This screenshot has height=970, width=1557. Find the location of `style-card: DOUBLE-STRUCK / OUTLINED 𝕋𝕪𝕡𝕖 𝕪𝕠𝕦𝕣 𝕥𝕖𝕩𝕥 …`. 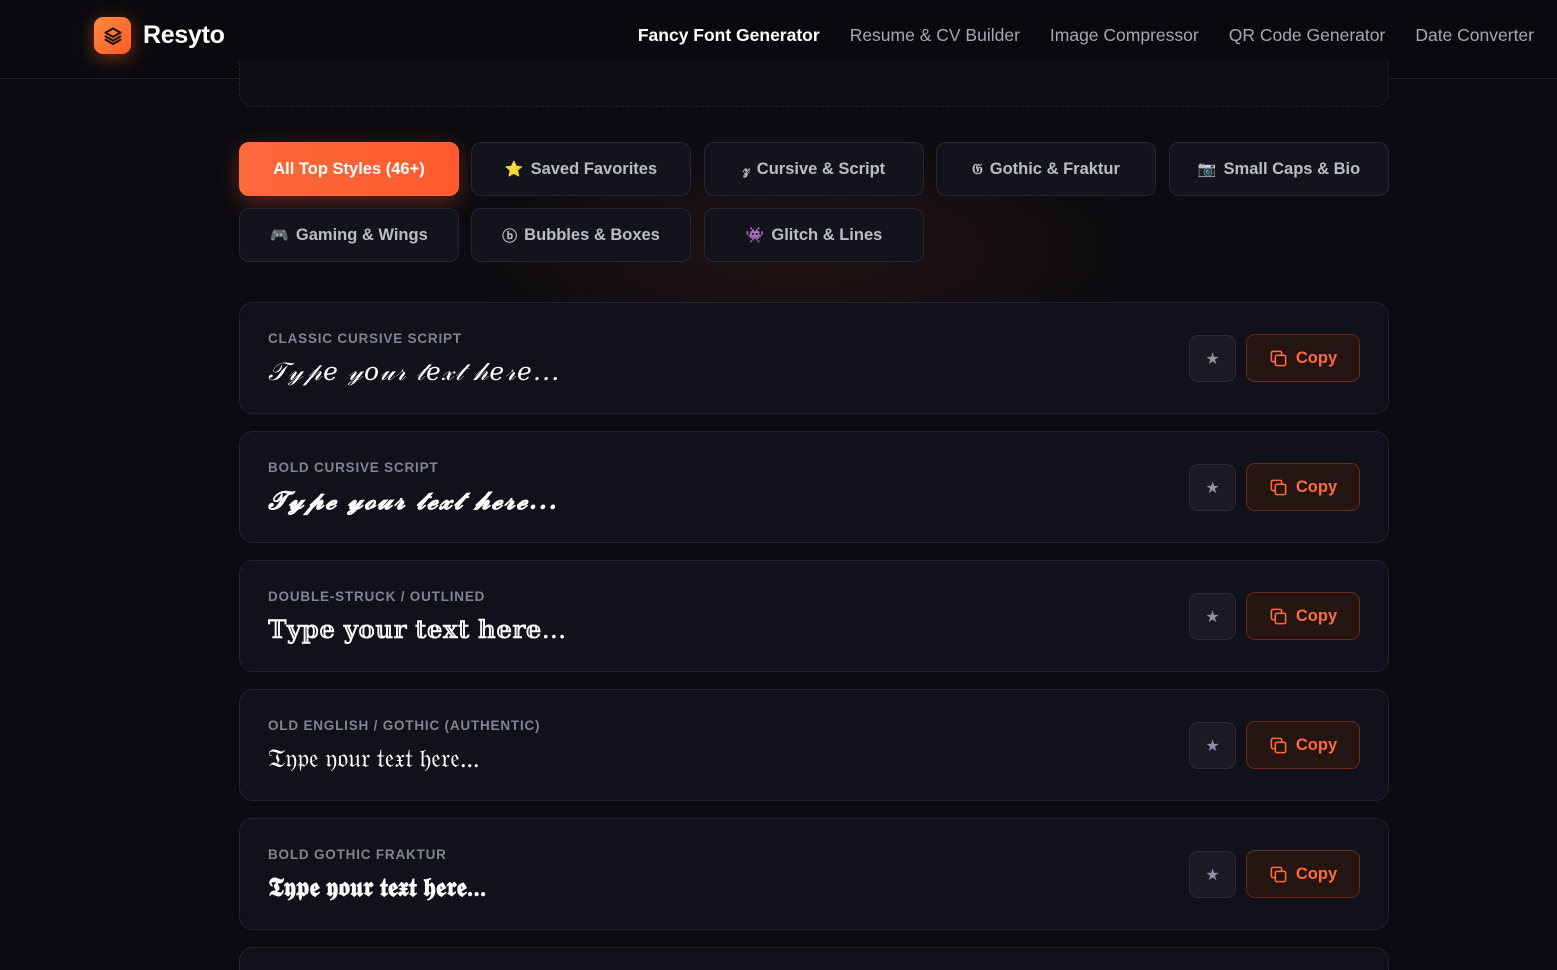

style-card: DOUBLE-STRUCK / OUTLINED 𝕋𝕪𝕡𝕖 𝕪𝕠𝕦𝕣 𝕥𝕖𝕩𝕥 … is located at coordinates (814, 616).